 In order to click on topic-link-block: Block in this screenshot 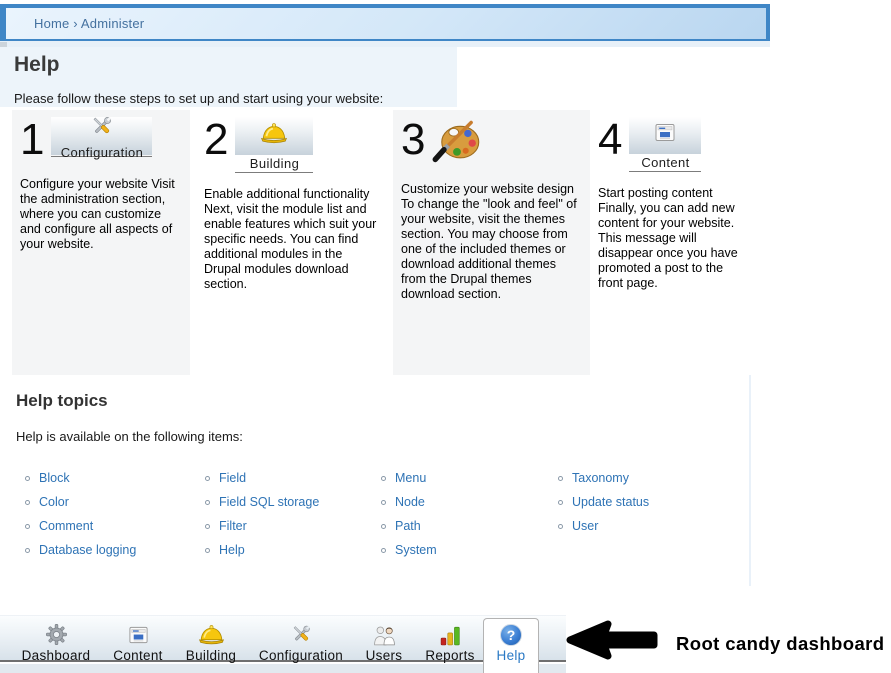, I will do `click(54, 478)`.